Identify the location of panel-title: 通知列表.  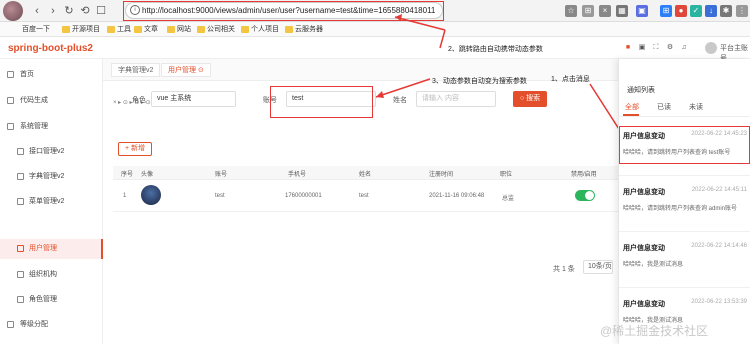
(641, 90).